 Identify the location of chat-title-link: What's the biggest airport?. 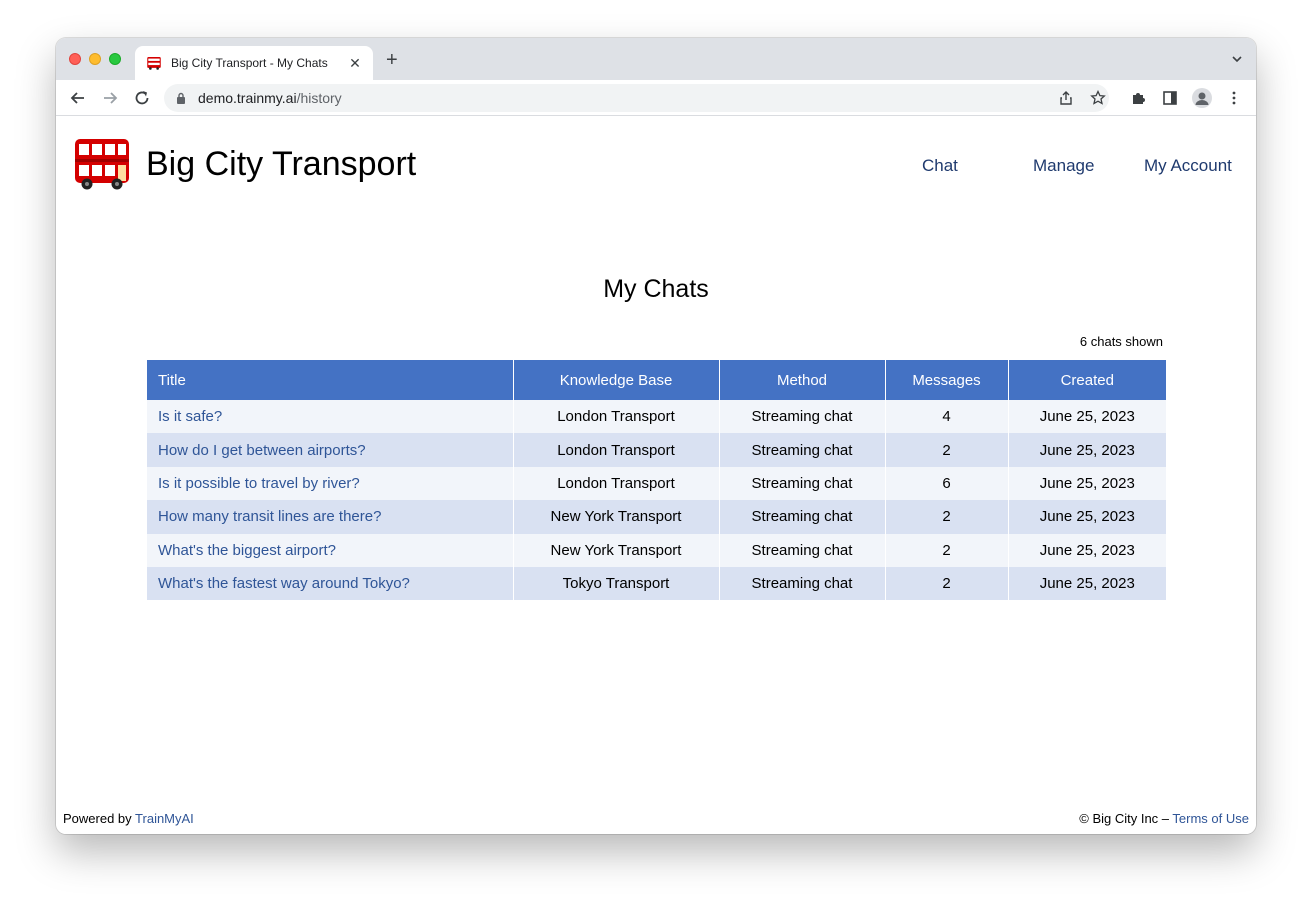
(247, 550).